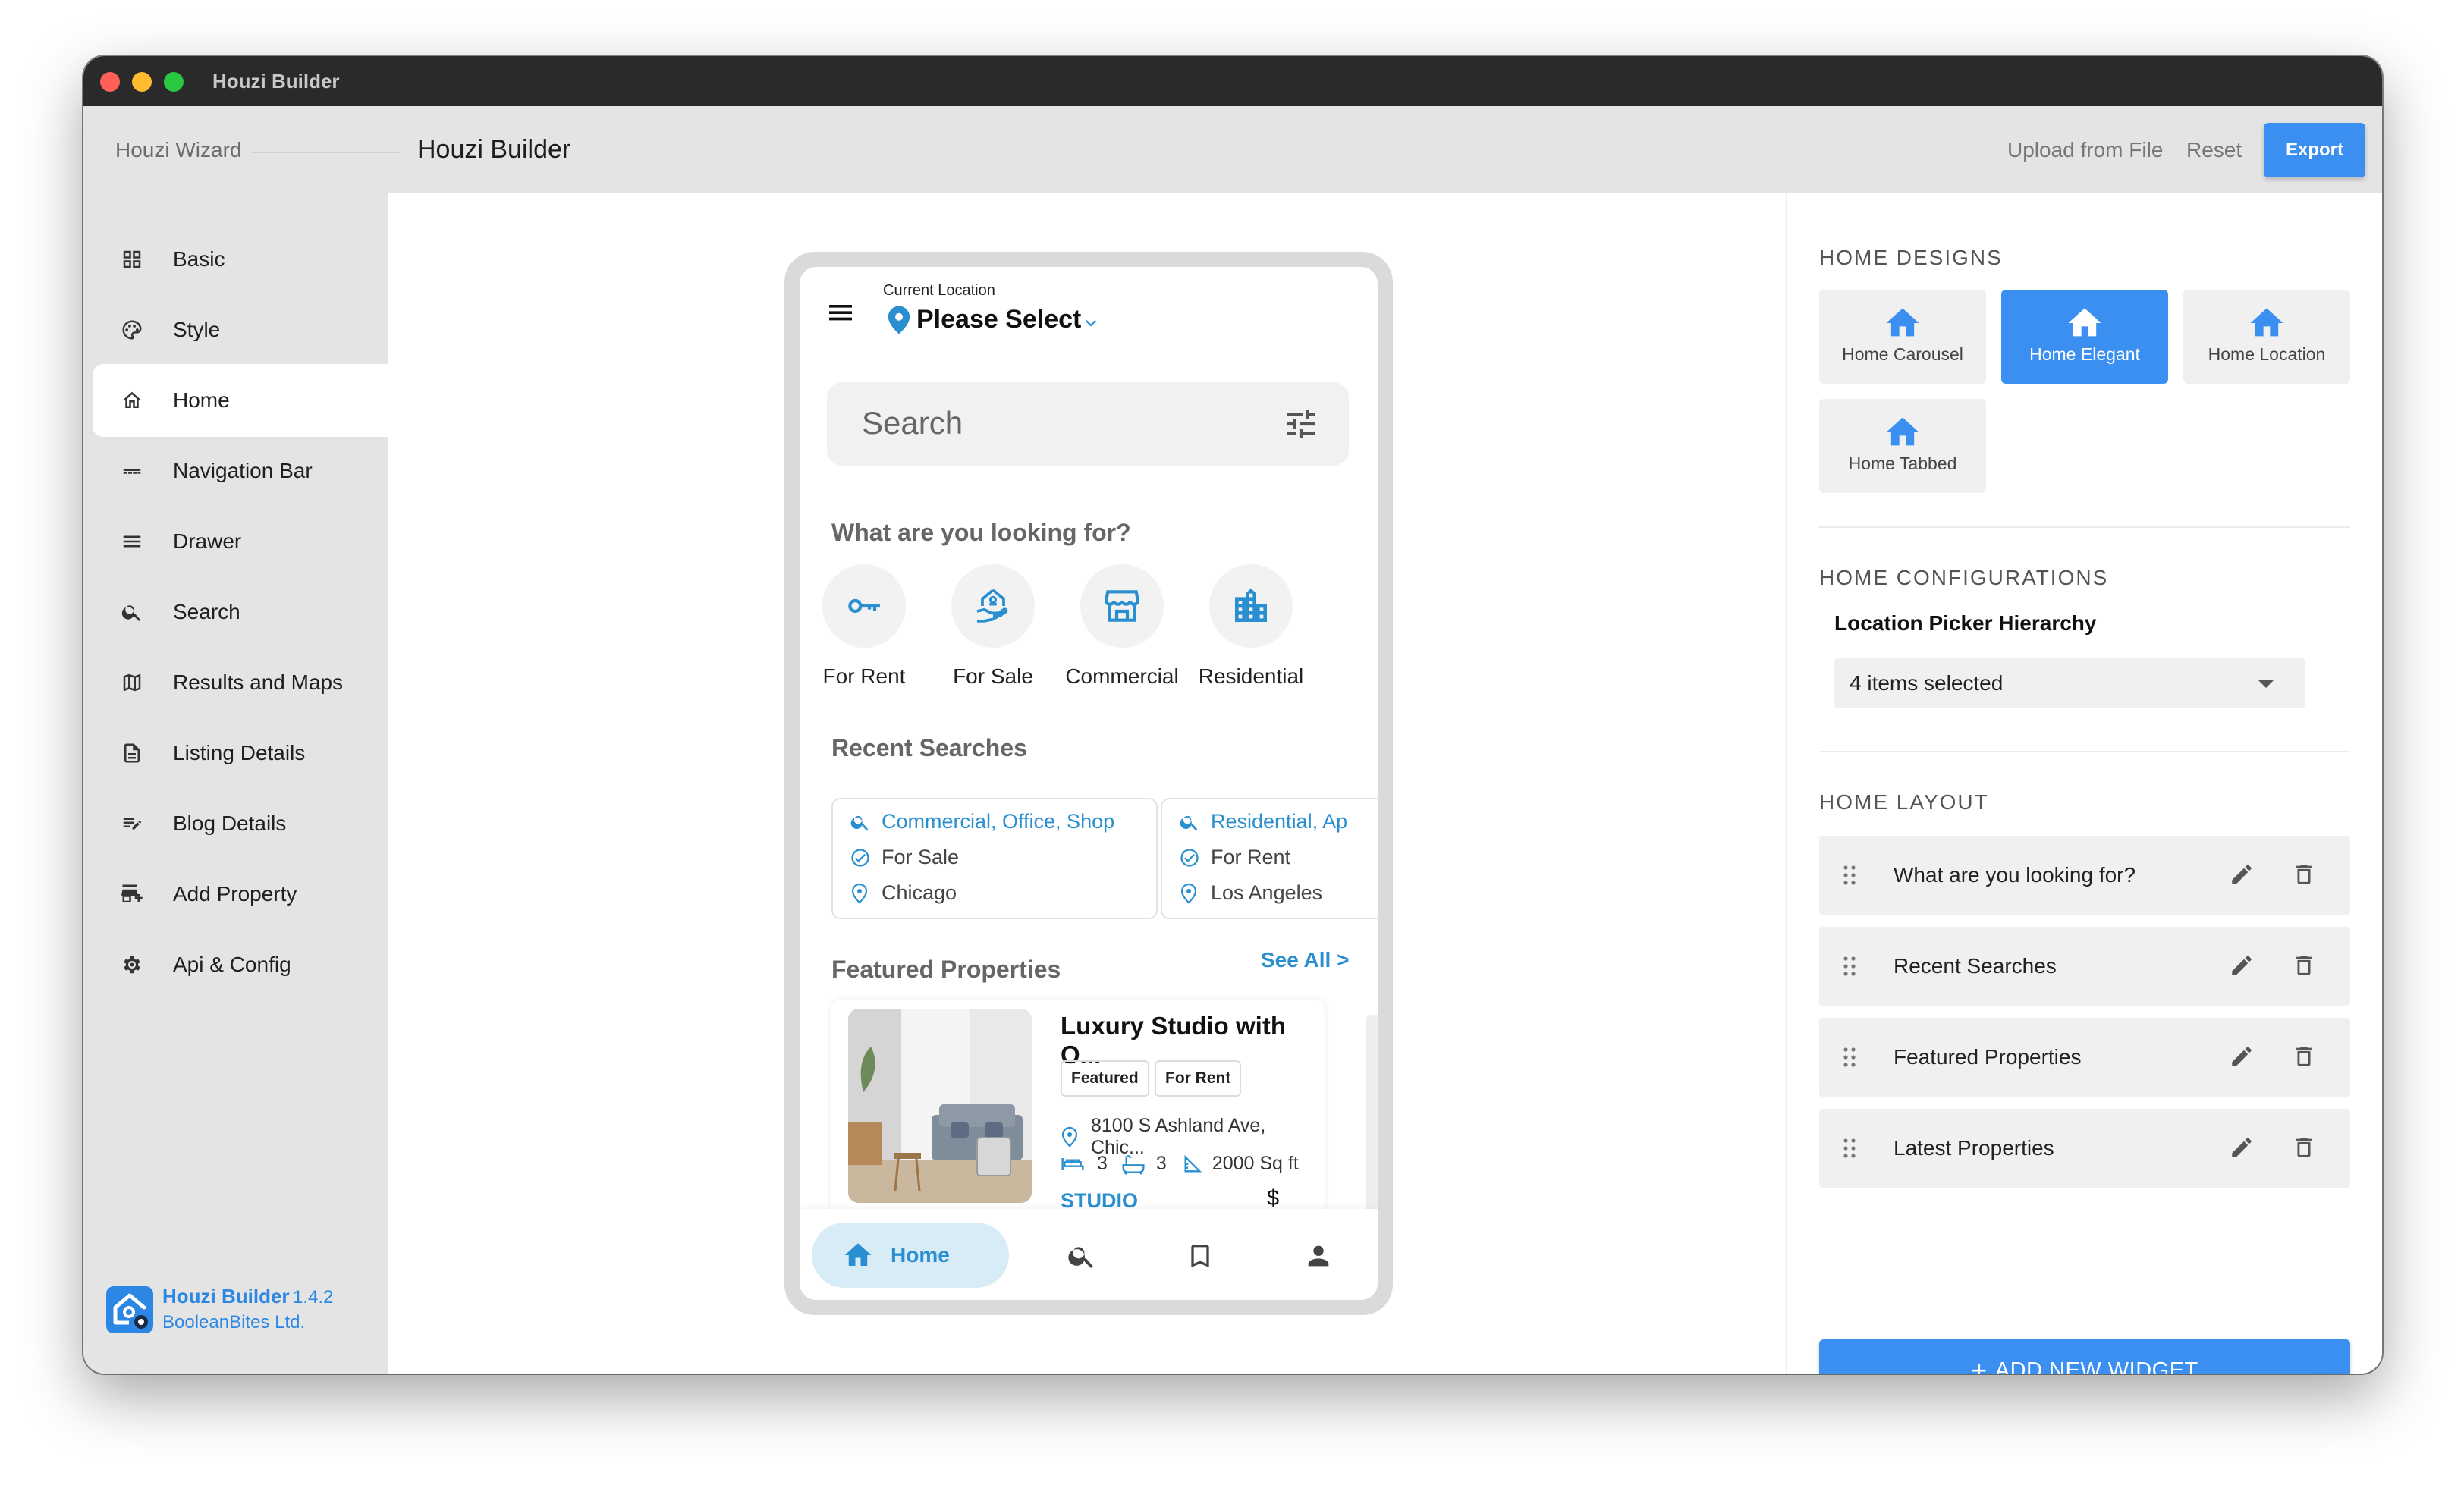 Image resolution: width=2464 pixels, height=1485 pixels. What do you see at coordinates (132, 612) in the screenshot?
I see `search-icon` at bounding box center [132, 612].